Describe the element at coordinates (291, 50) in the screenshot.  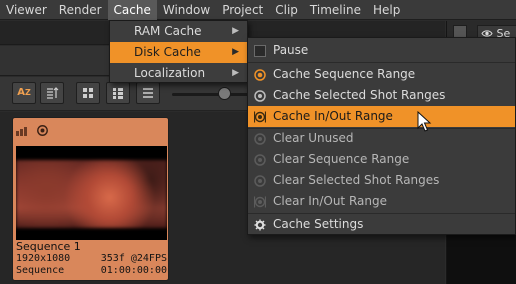
I see `pause-label: Pause` at that location.